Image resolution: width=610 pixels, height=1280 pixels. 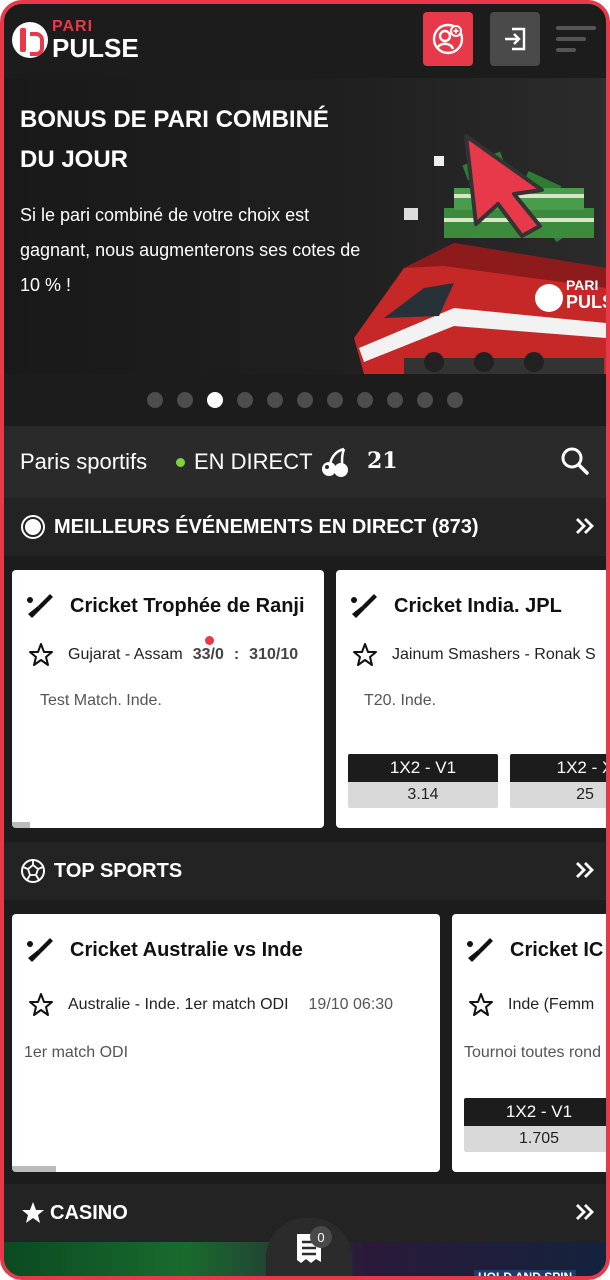 I want to click on event-teams: Australie - Inde. 1er match ODI, so click(x=178, y=1004).